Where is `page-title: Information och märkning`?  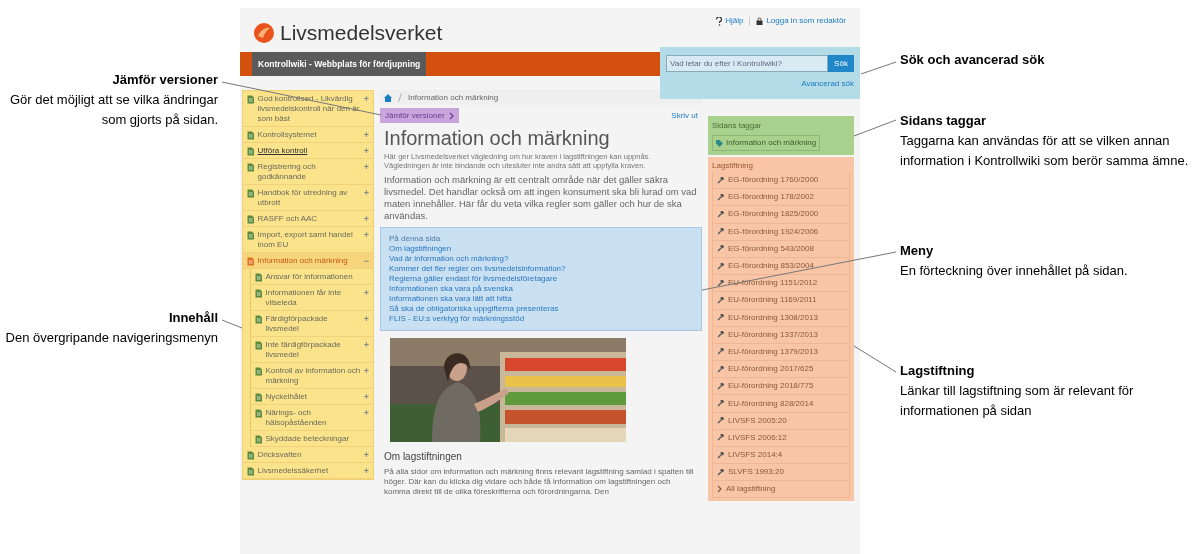
page-title: Information och märkning is located at coordinates (497, 138).